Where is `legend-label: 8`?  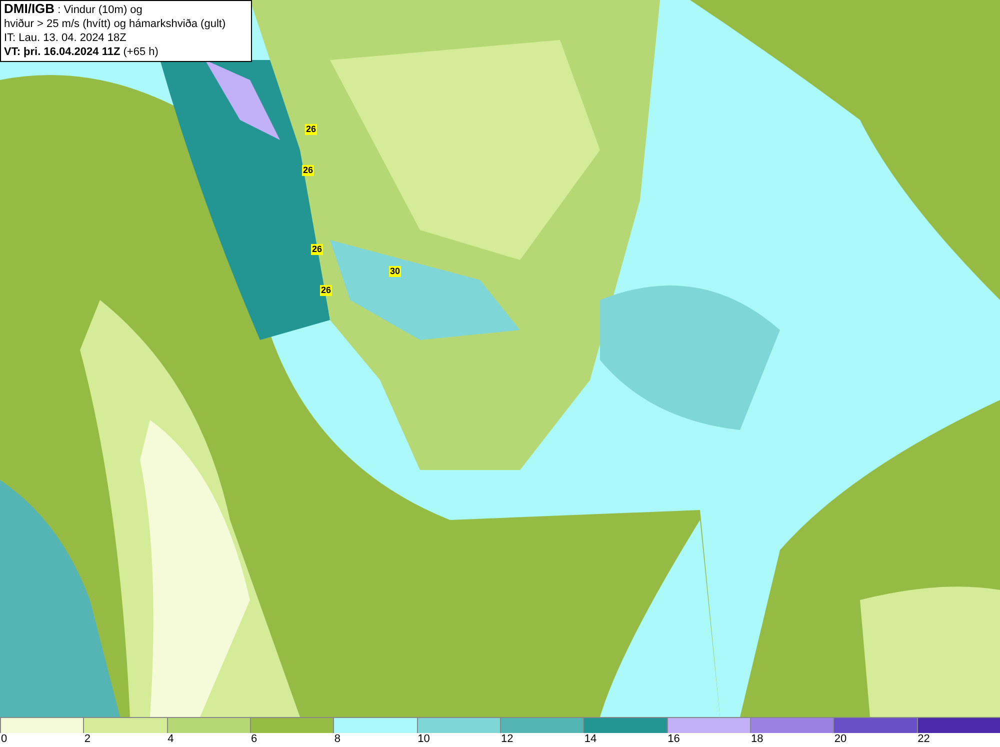
legend-label: 8 is located at coordinates (336, 739).